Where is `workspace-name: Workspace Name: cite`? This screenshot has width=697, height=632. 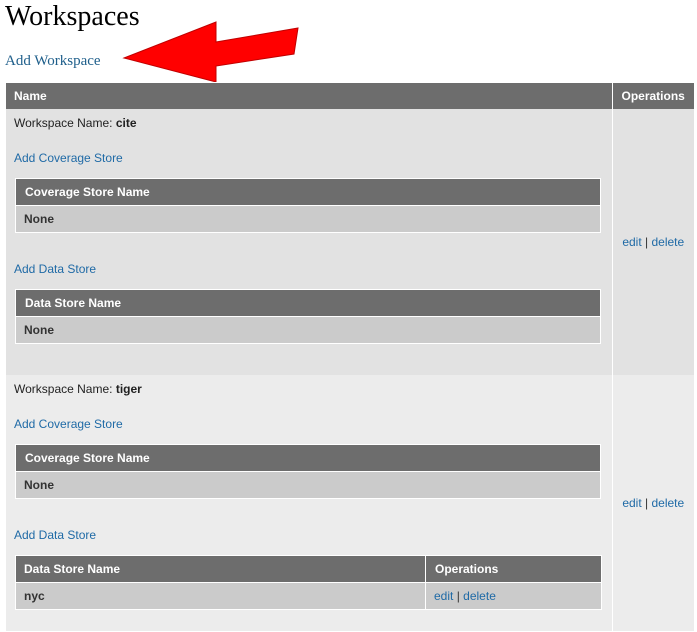 workspace-name: Workspace Name: cite is located at coordinates (75, 123).